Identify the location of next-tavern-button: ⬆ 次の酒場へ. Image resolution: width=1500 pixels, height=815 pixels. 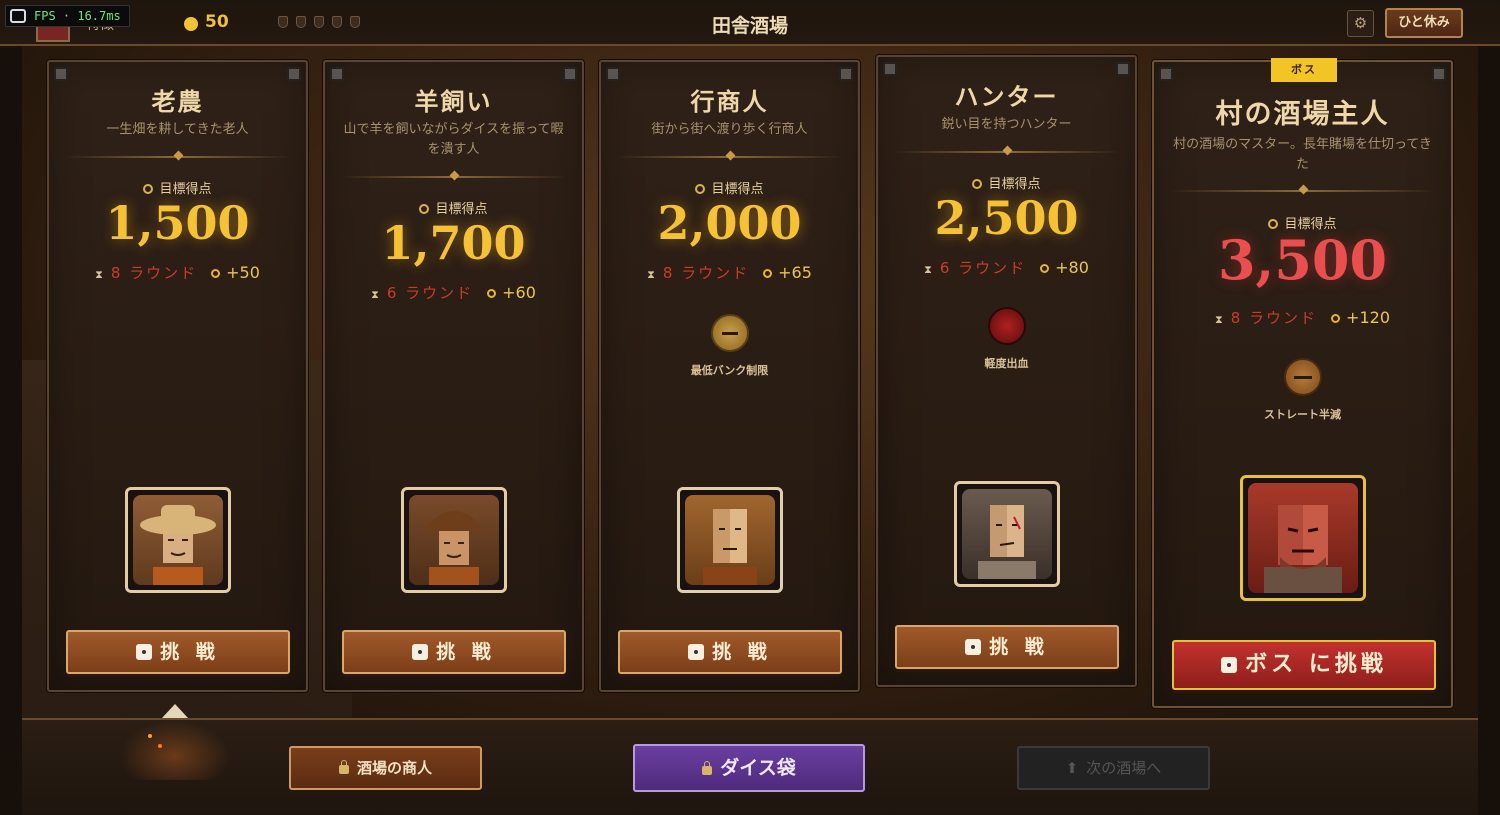
(1113, 768).